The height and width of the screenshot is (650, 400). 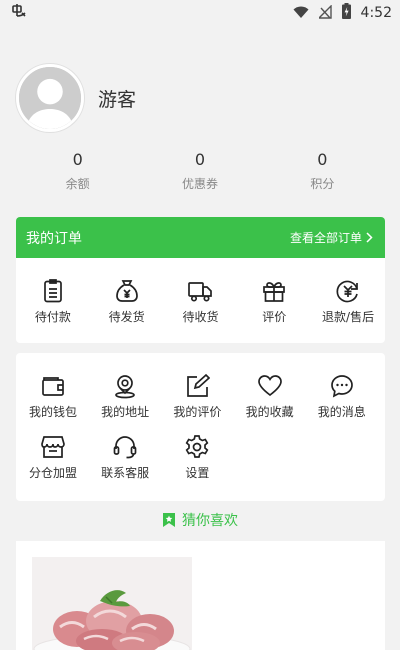 I want to click on truck-icon, so click(x=200, y=292).